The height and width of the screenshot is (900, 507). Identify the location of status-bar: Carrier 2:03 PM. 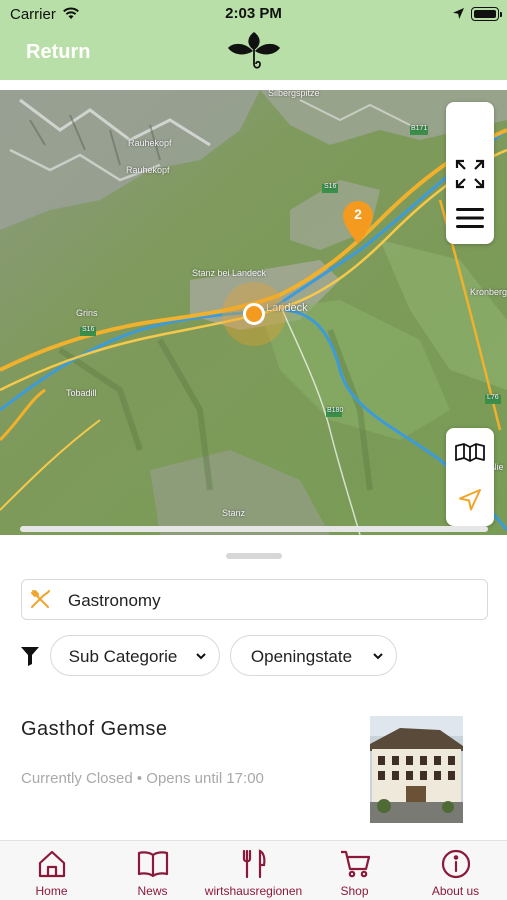
(253, 14).